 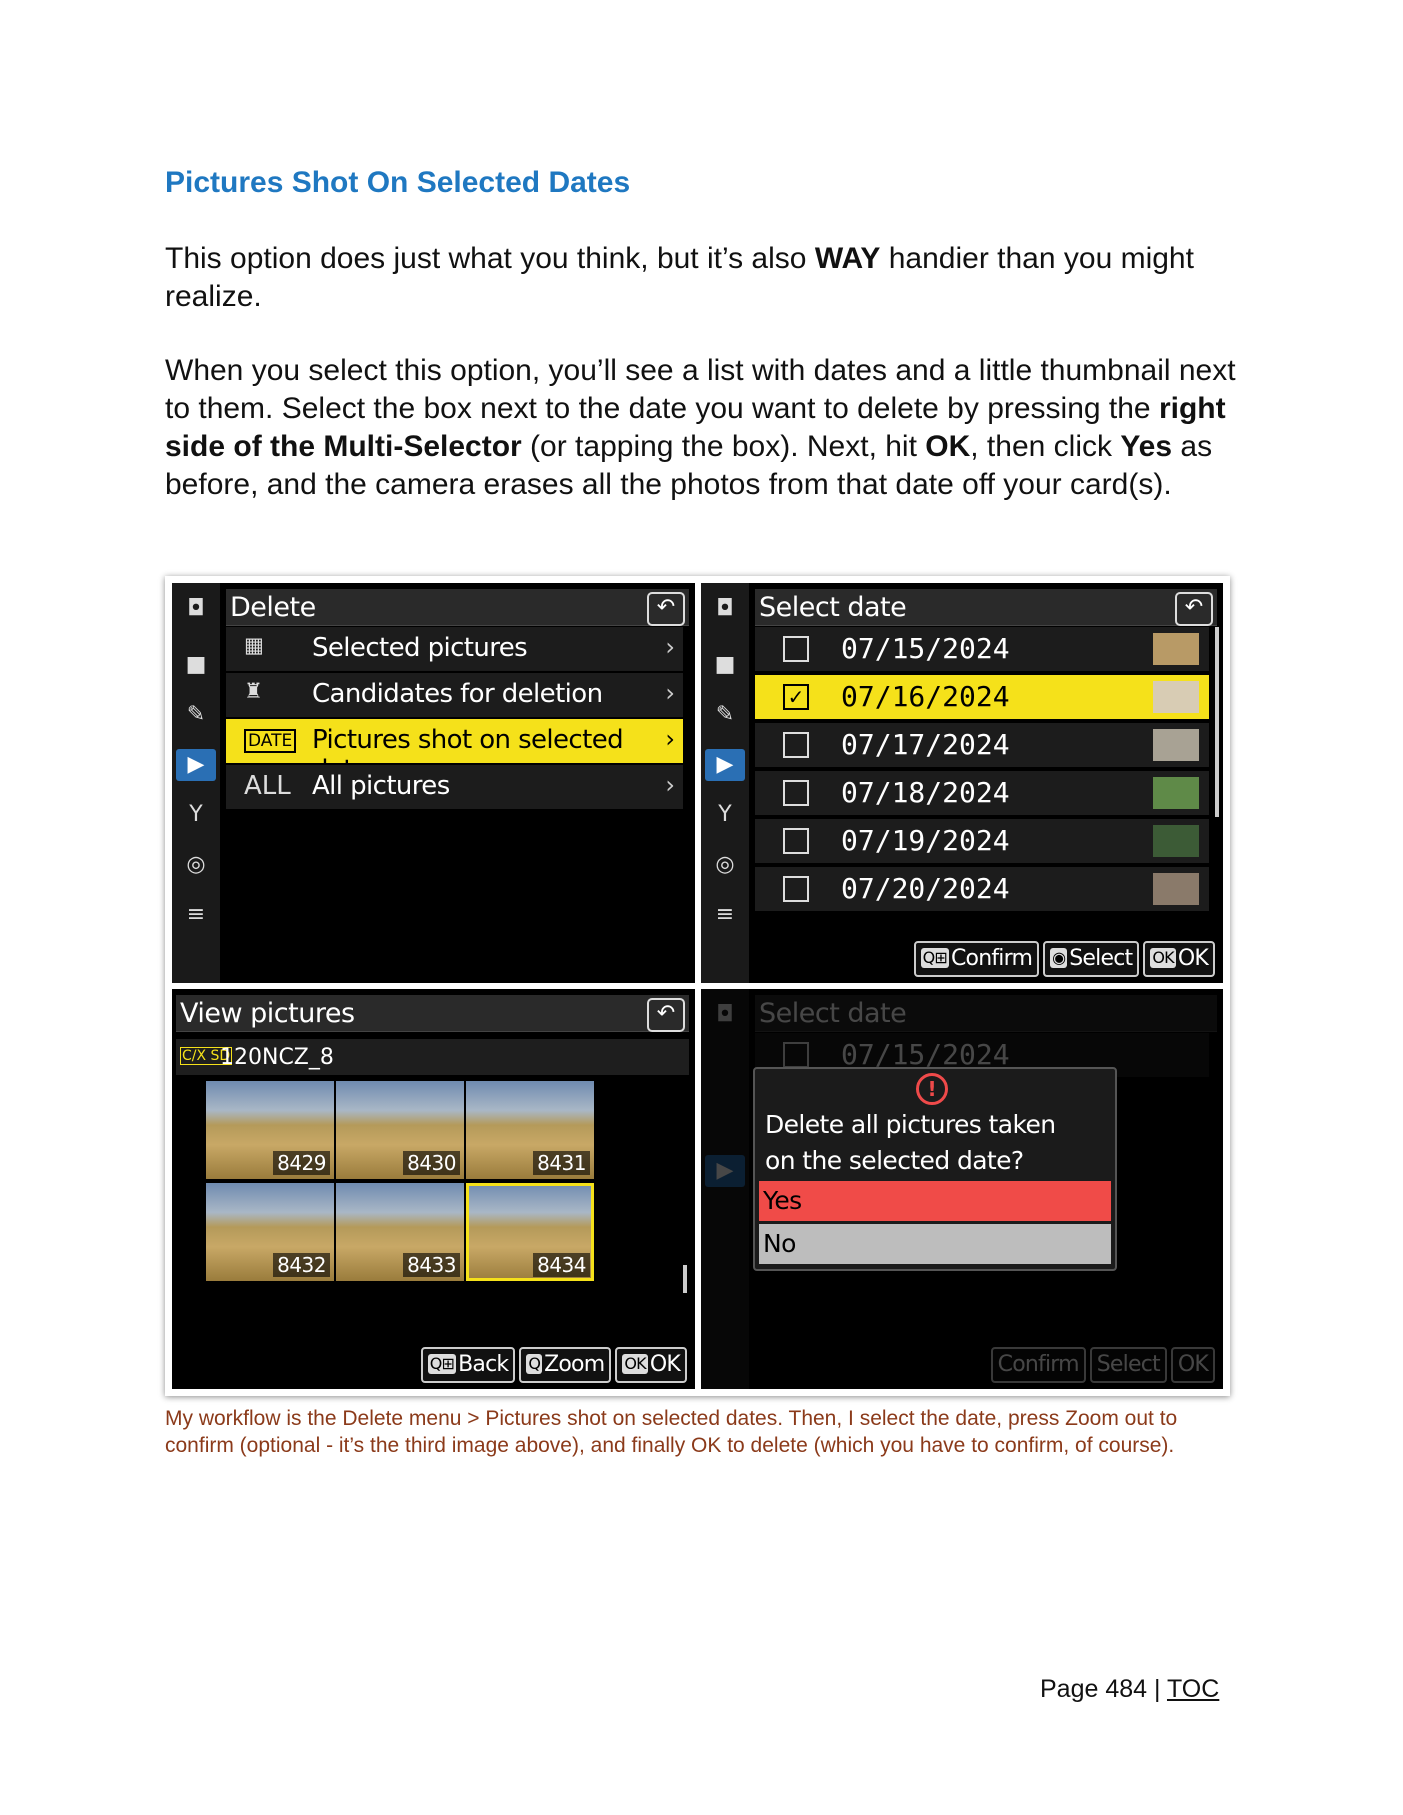 What do you see at coordinates (1103, 1689) in the screenshot?
I see `page-number: Page 484 |` at bounding box center [1103, 1689].